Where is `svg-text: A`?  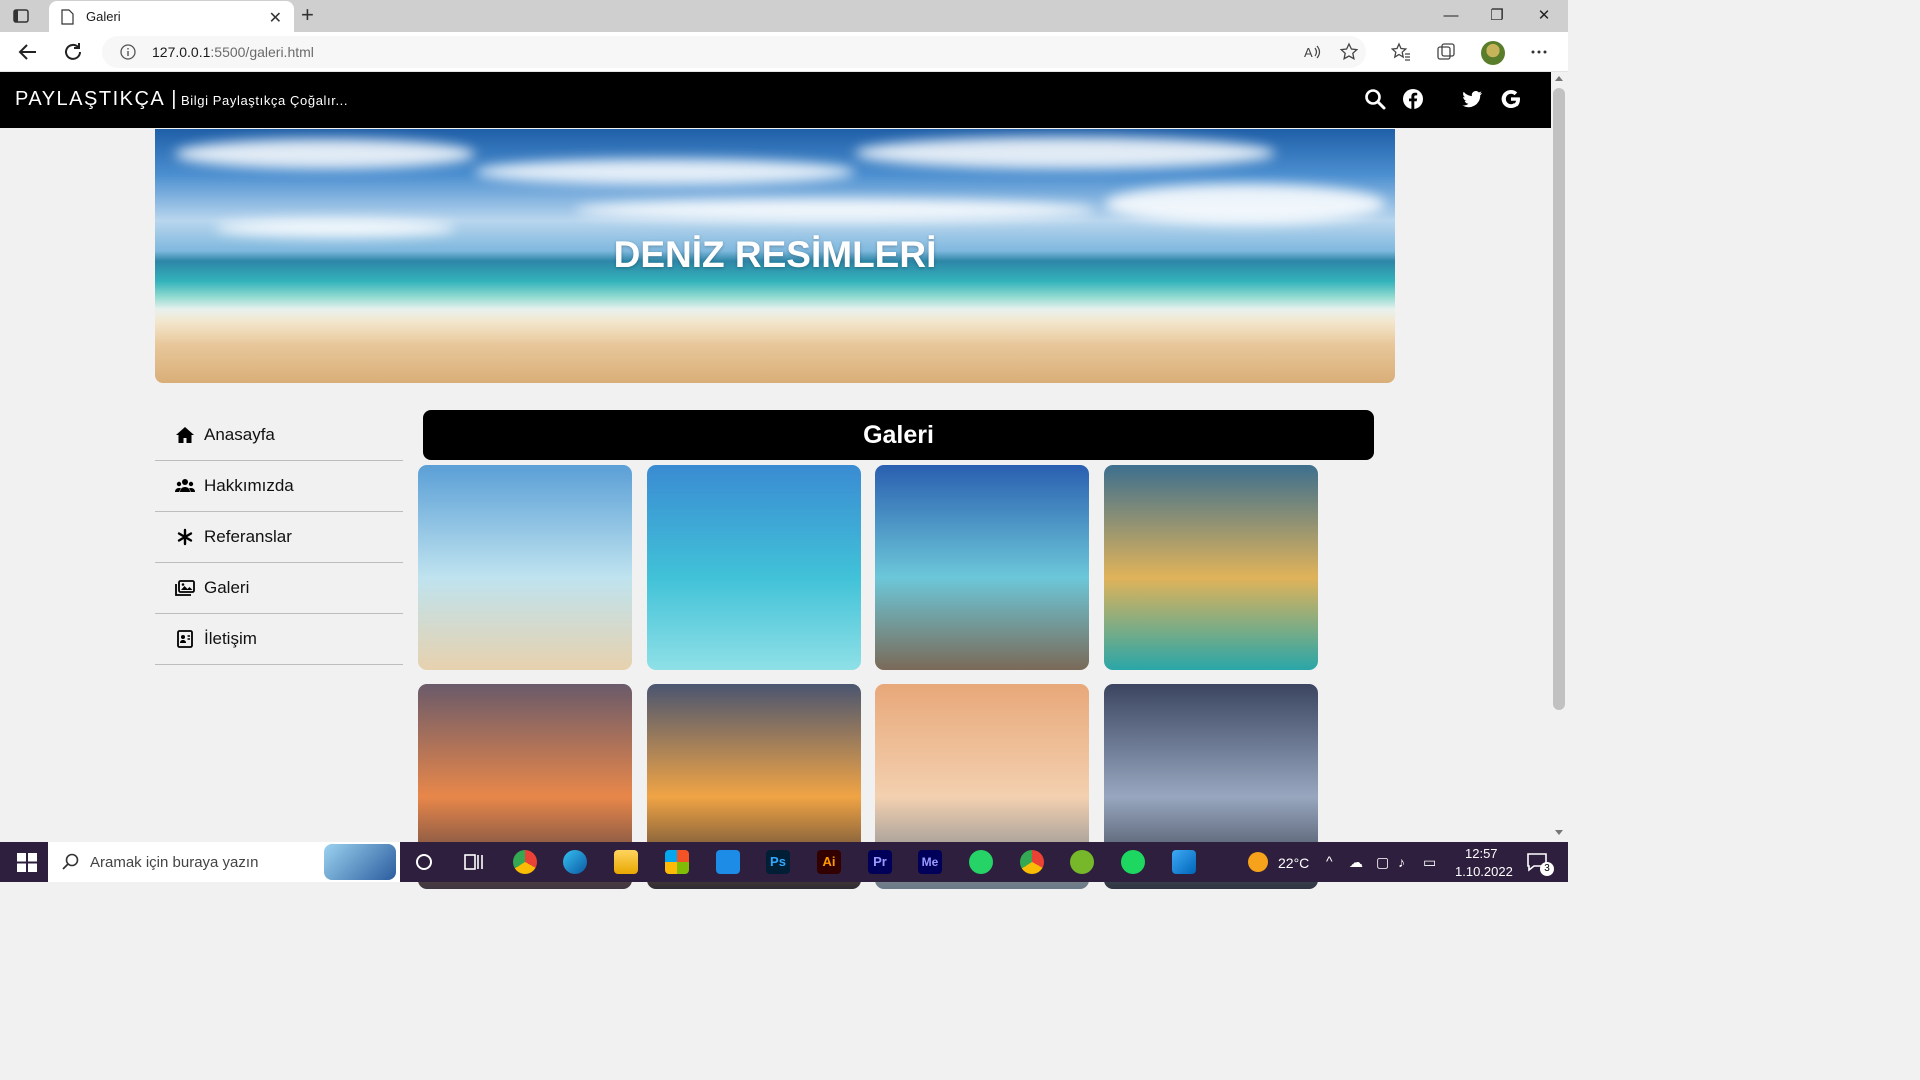
svg-text: A is located at coordinates (1308, 52).